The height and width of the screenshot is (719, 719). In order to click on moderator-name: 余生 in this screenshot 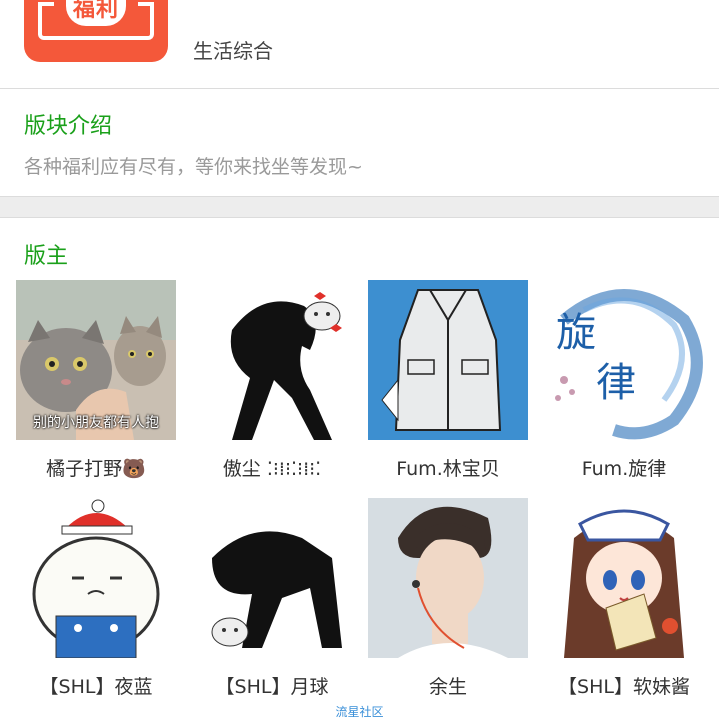, I will do `click(448, 685)`.